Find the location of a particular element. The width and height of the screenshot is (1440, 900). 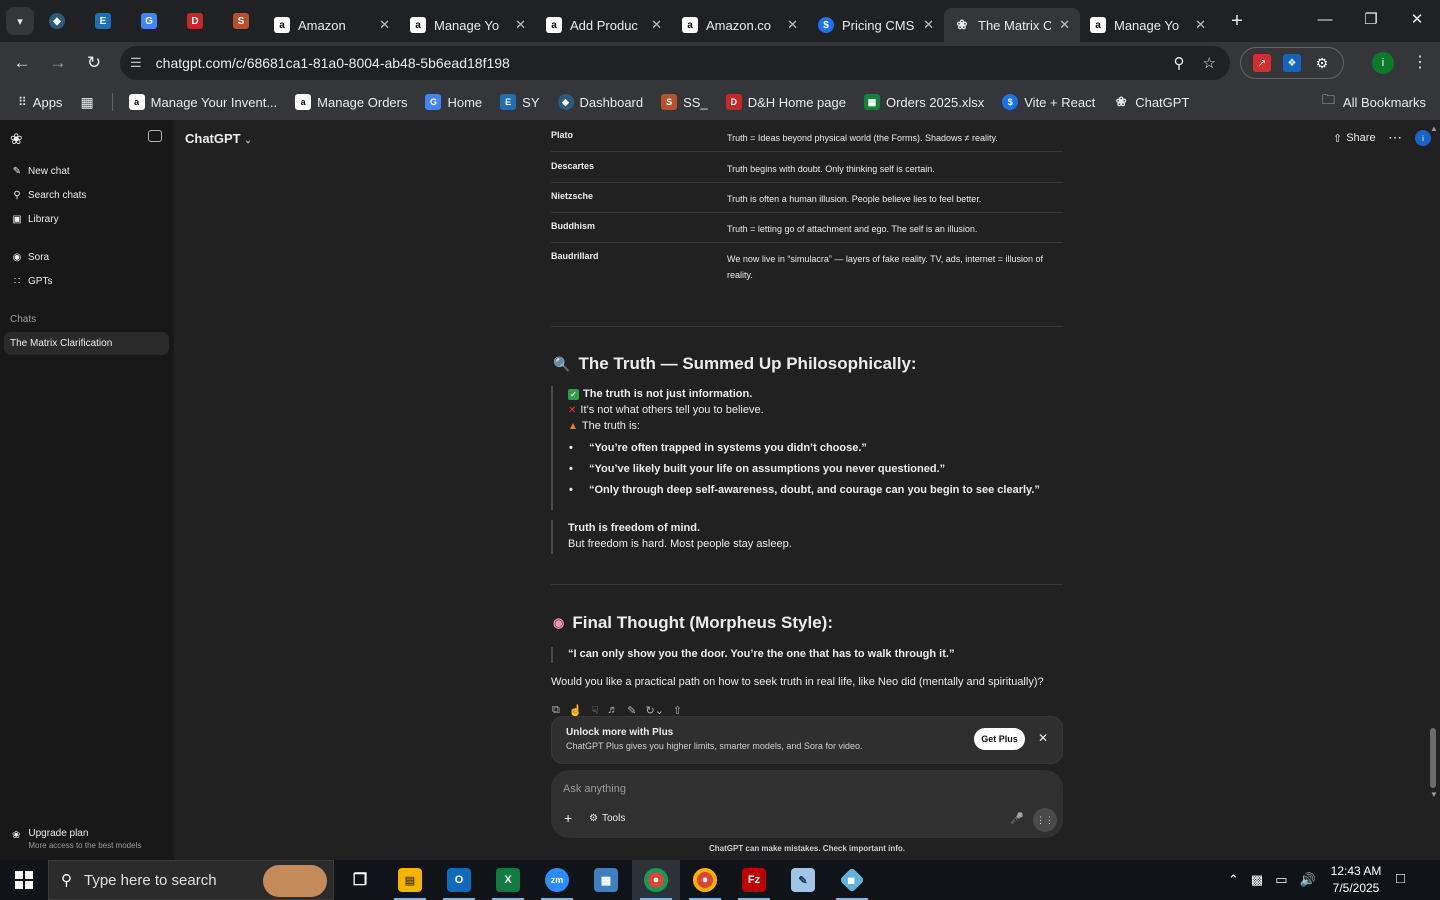

browser-tab: a Add Produc ✕ is located at coordinates (604, 25).